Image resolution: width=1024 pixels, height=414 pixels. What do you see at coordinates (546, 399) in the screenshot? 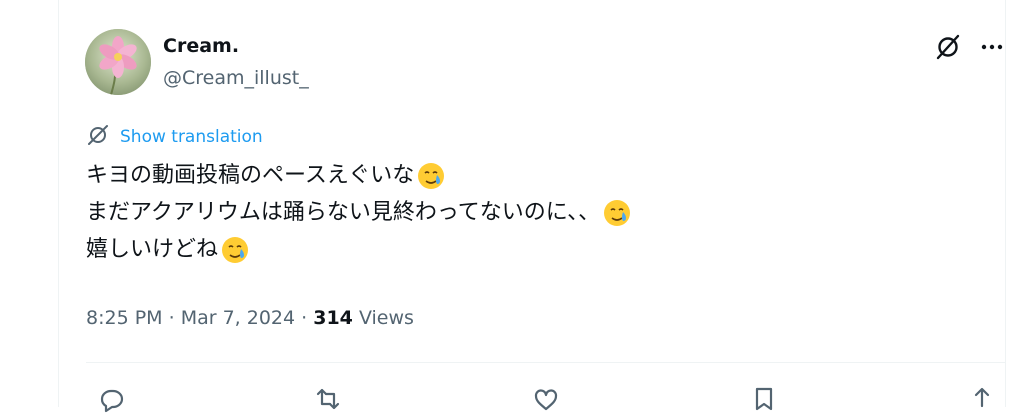
I see `like-icon` at bounding box center [546, 399].